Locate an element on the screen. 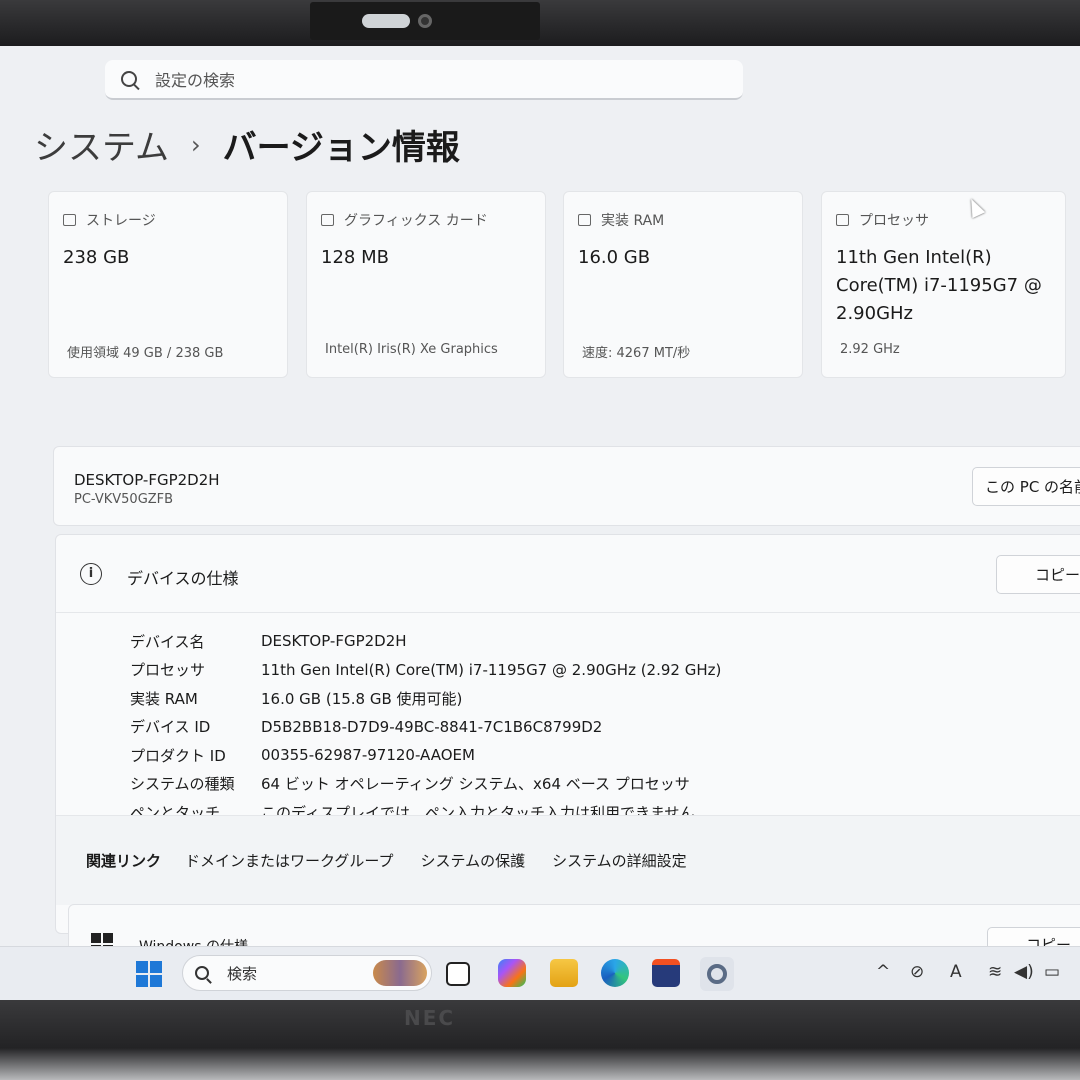 This screenshot has height=1080, width=1080. settings-icon is located at coordinates (717, 974).